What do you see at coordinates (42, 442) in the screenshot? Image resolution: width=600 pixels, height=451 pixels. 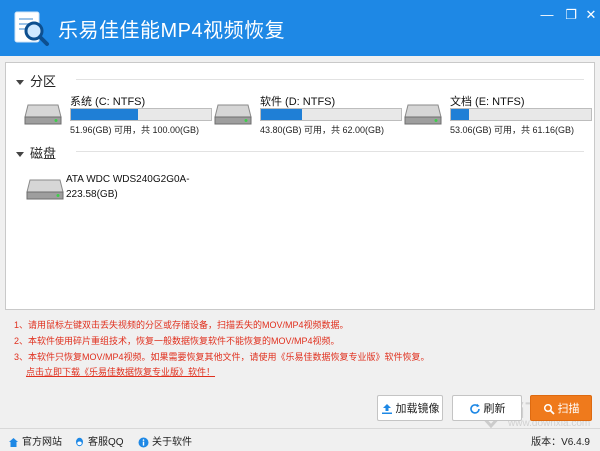 I see `website-label: 官方网站` at bounding box center [42, 442].